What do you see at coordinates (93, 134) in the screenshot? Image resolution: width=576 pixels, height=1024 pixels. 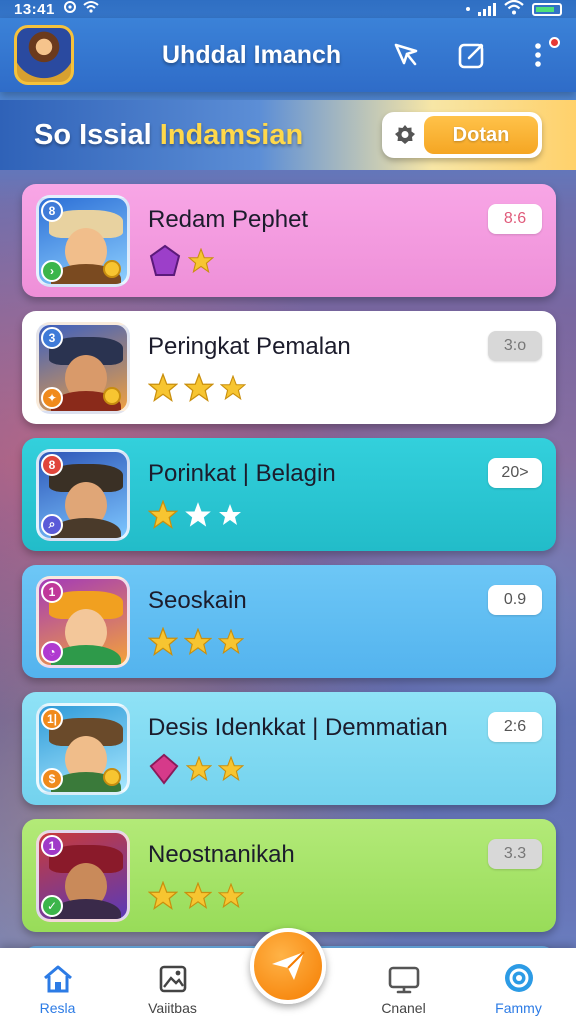 I see `banner-title-main: So Issial` at bounding box center [93, 134].